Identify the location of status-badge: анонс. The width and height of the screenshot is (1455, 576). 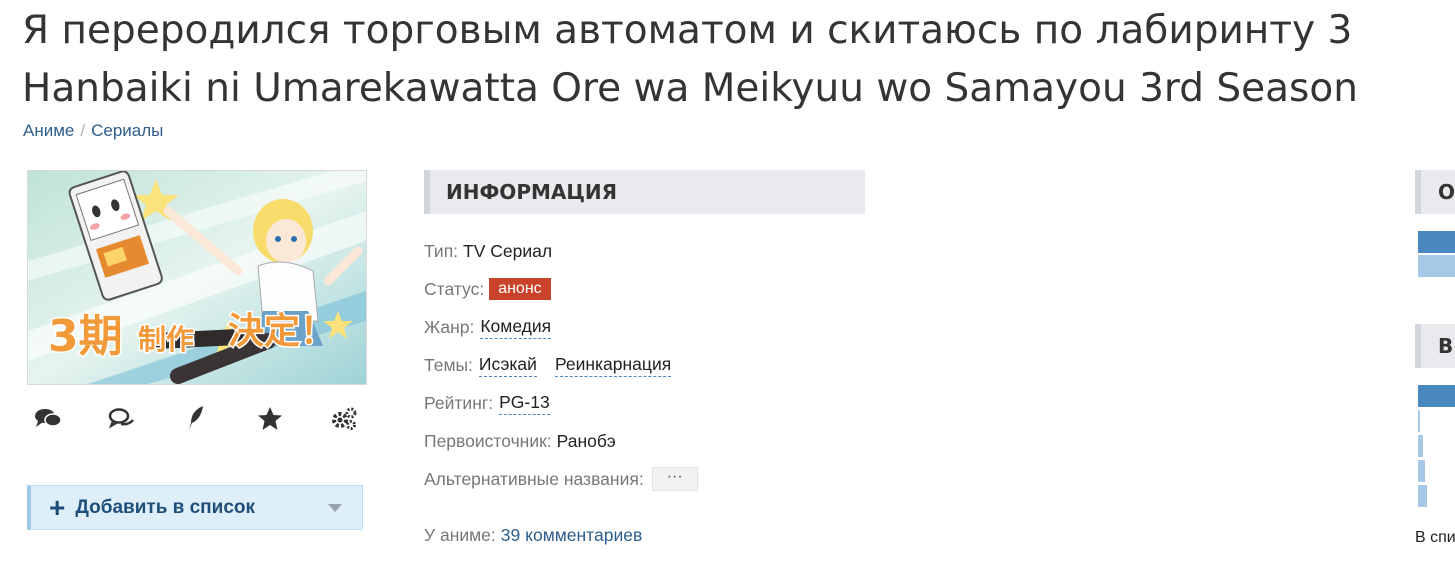
(520, 289).